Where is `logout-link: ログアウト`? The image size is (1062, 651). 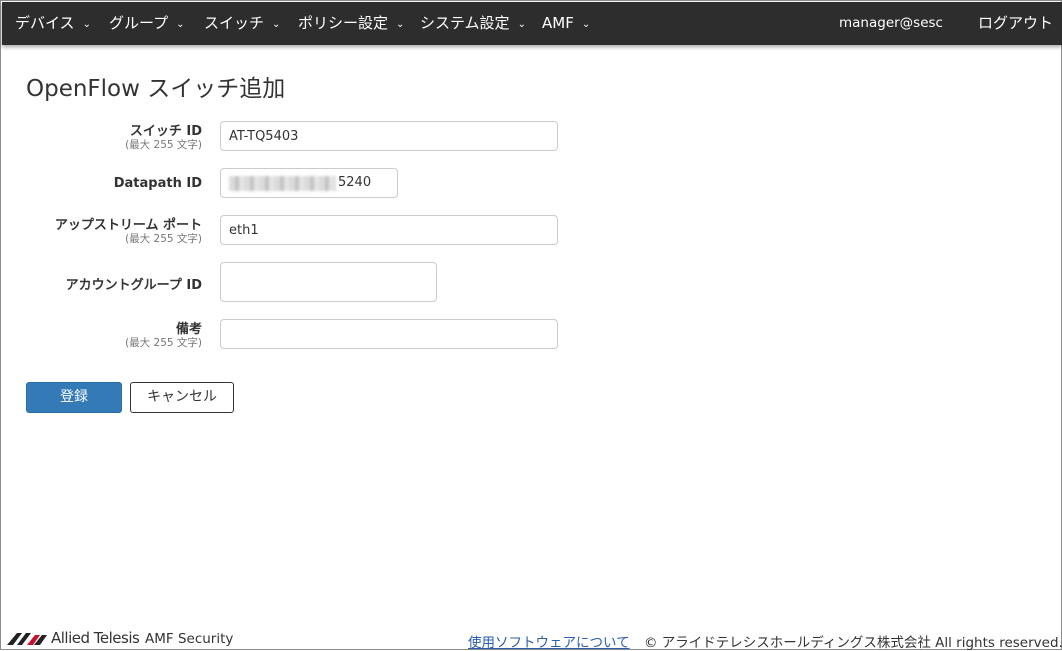 logout-link: ログアウト is located at coordinates (1015, 23).